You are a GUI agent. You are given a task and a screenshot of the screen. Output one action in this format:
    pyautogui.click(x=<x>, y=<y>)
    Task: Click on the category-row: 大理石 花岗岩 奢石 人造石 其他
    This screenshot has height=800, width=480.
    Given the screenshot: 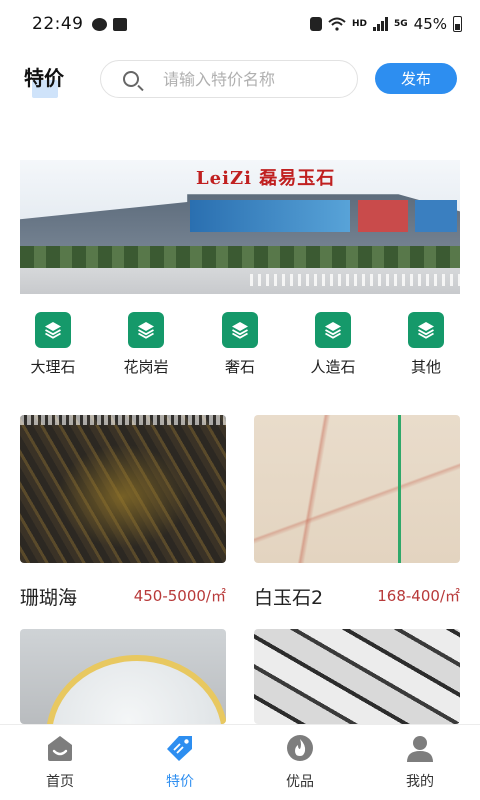 What is the action you would take?
    pyautogui.click(x=240, y=348)
    